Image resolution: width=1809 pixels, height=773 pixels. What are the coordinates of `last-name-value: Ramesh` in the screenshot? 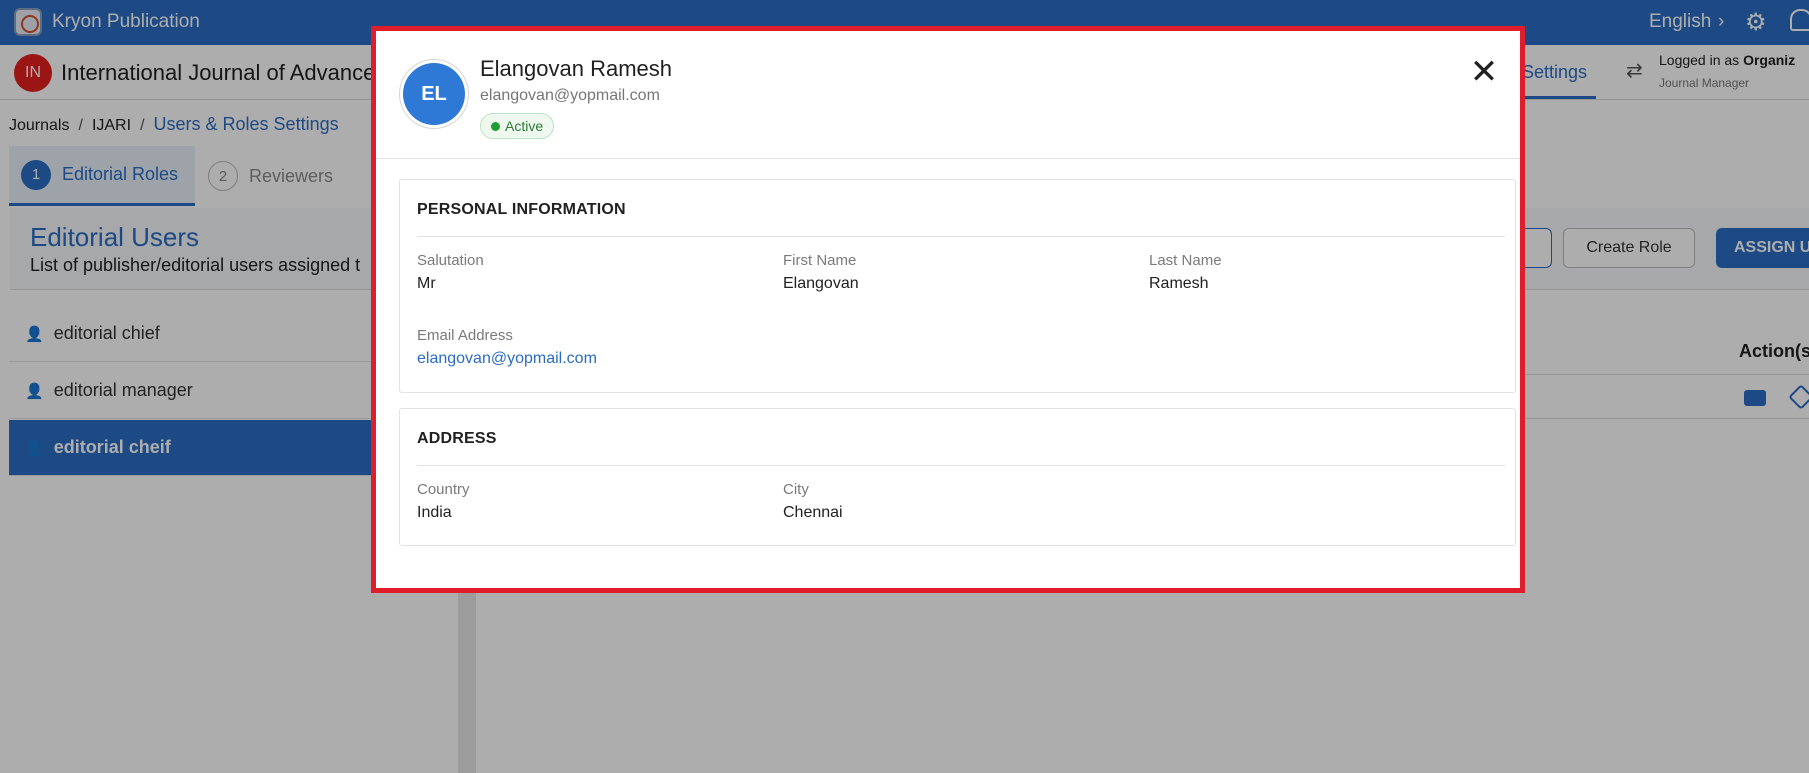 It's located at (1179, 283).